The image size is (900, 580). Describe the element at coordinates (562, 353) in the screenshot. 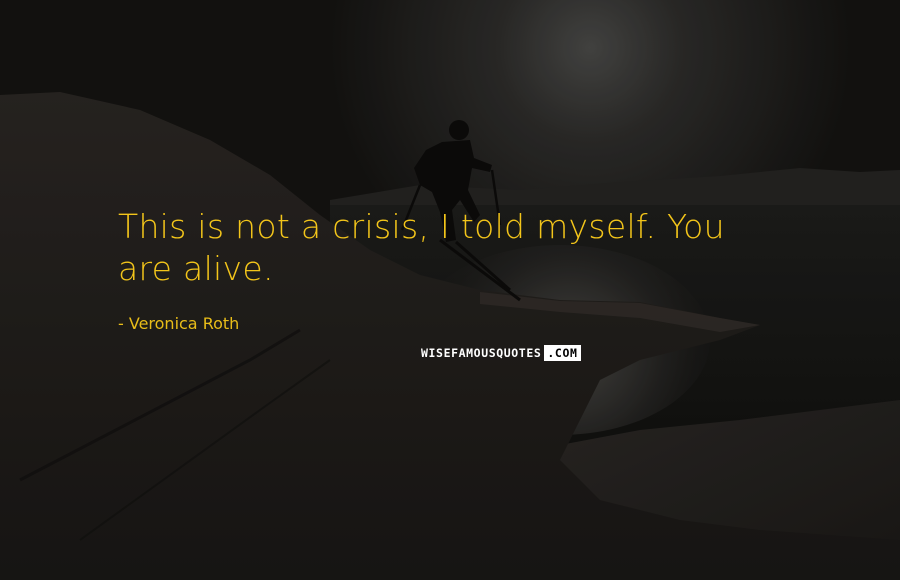

I see `watermark-tld: .COM` at that location.